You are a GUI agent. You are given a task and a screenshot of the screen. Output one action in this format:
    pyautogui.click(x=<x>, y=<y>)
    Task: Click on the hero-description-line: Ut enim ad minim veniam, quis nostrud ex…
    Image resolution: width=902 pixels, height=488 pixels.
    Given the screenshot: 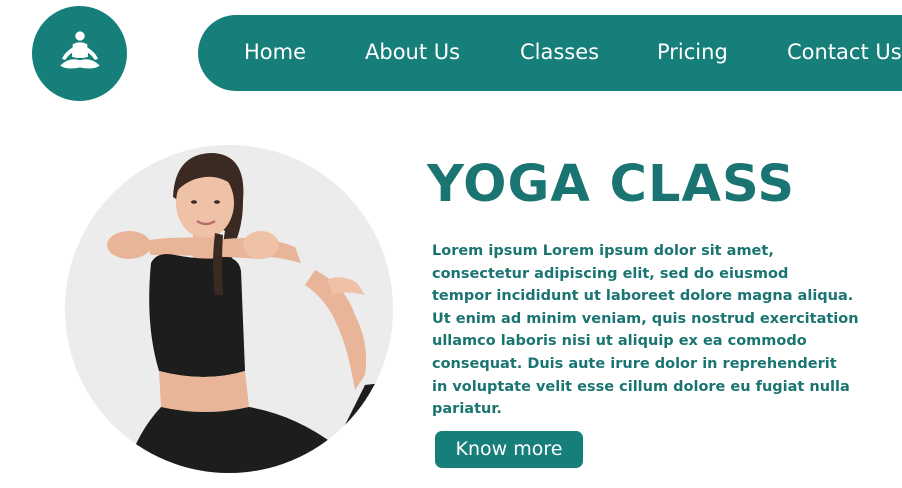 What is the action you would take?
    pyautogui.click(x=645, y=318)
    